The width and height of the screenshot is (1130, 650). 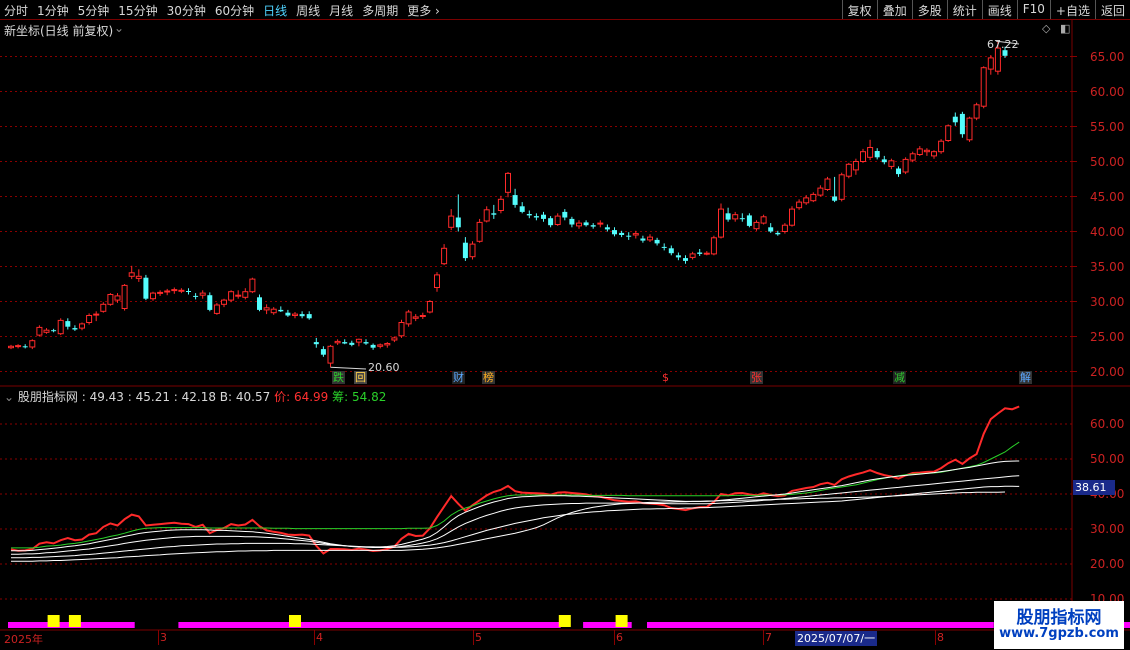 I want to click on event-marker: 解, so click(x=1025, y=377).